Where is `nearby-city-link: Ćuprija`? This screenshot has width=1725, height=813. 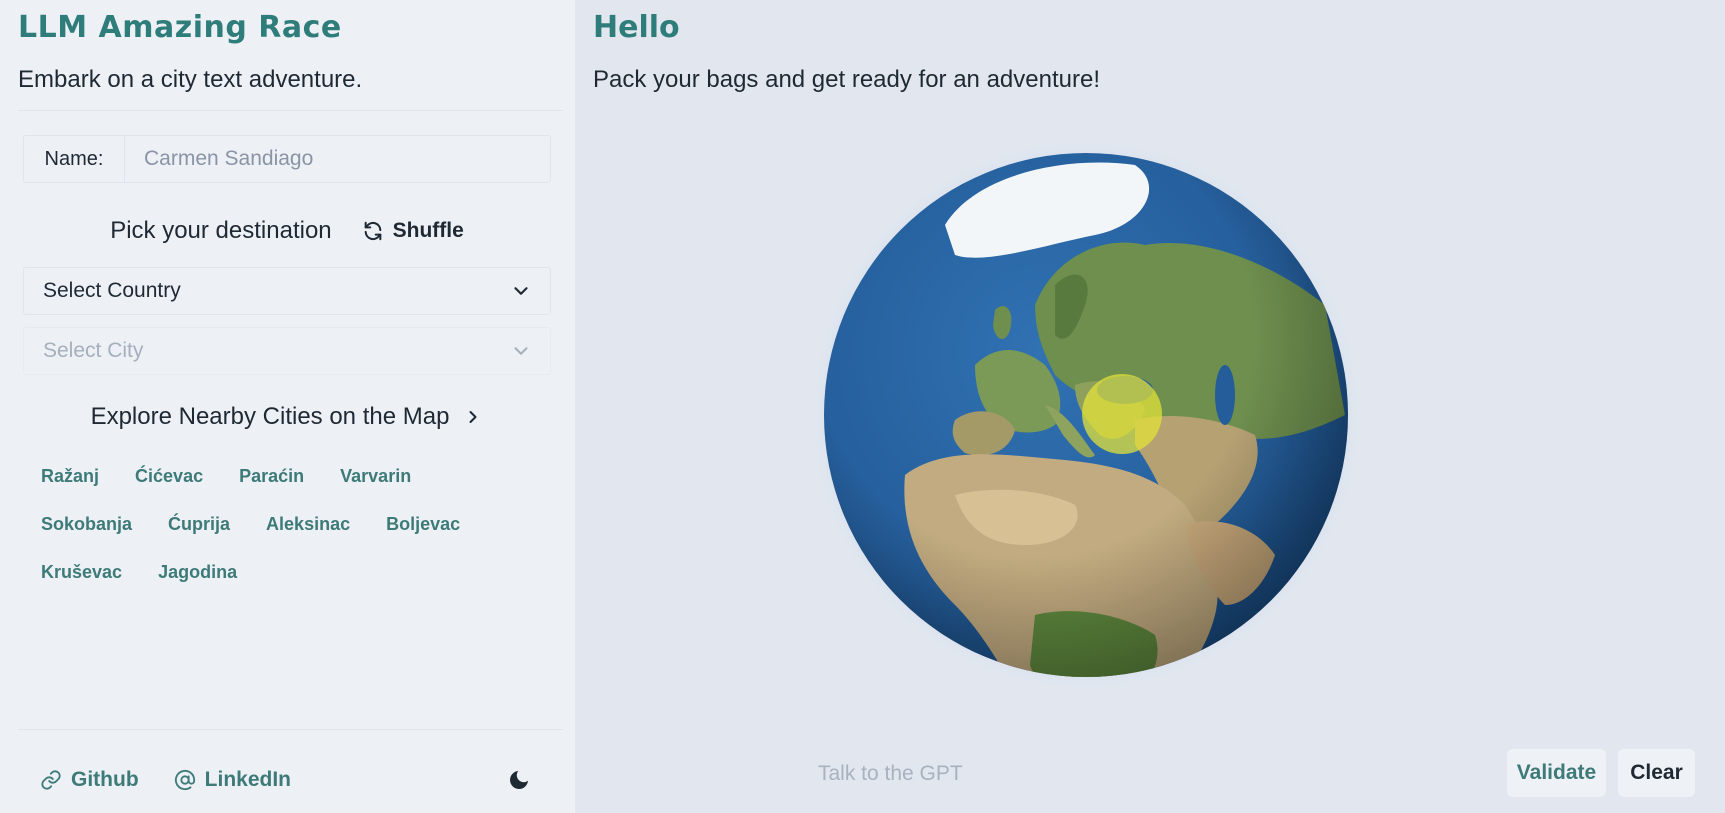 nearby-city-link: Ćuprija is located at coordinates (199, 524).